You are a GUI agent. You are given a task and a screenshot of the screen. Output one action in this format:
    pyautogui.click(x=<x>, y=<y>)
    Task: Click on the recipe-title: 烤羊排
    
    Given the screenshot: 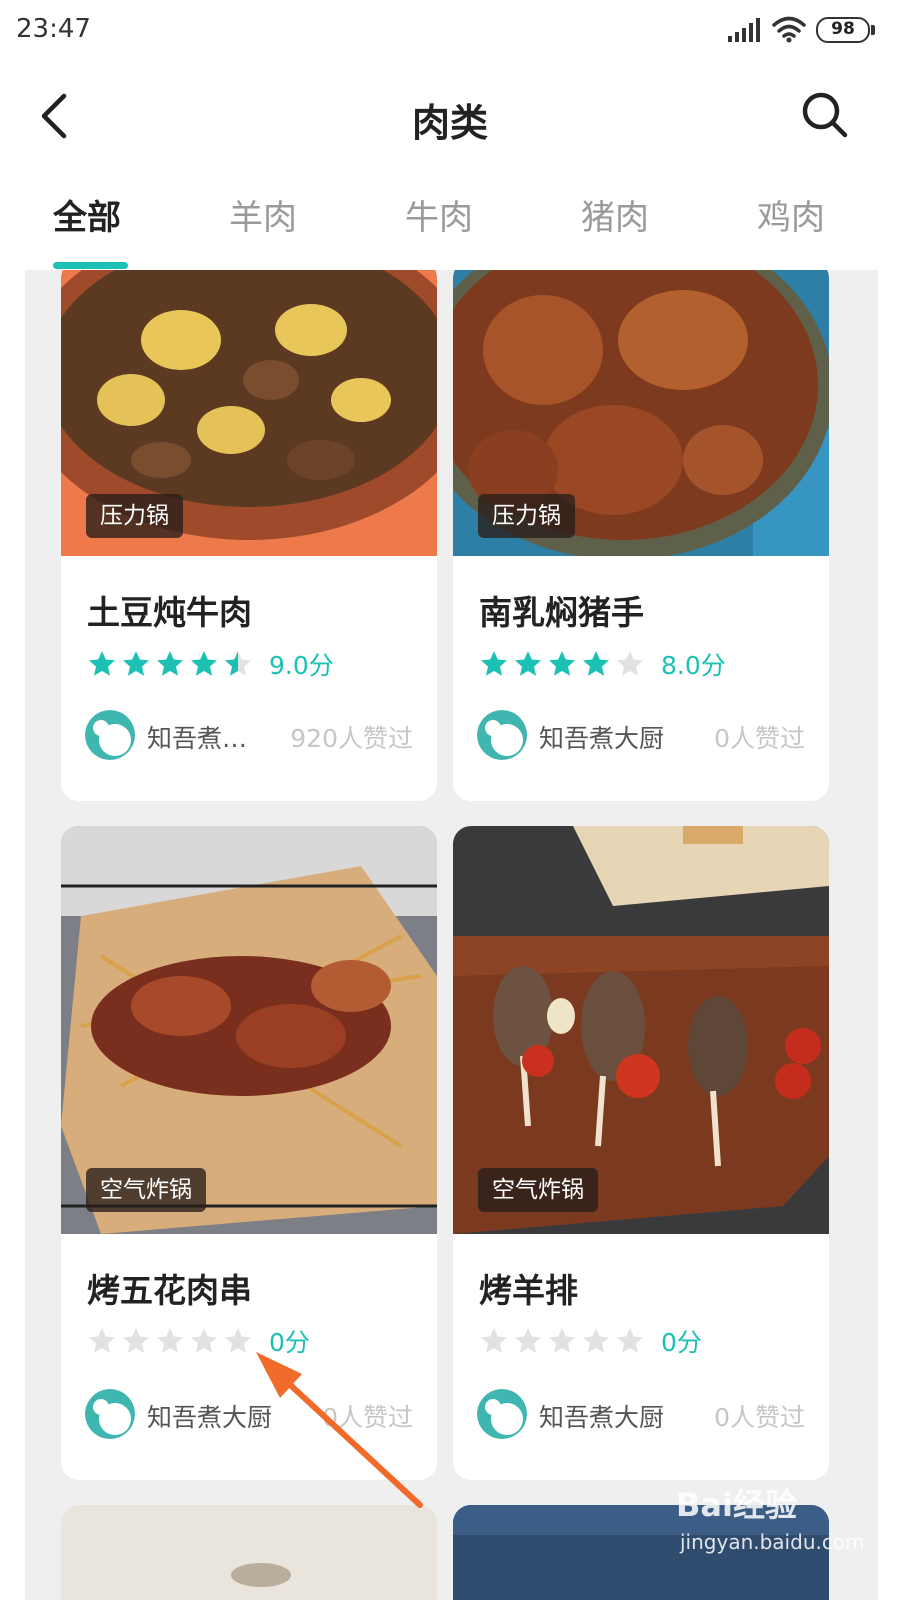 What is the action you would take?
    pyautogui.click(x=528, y=1290)
    